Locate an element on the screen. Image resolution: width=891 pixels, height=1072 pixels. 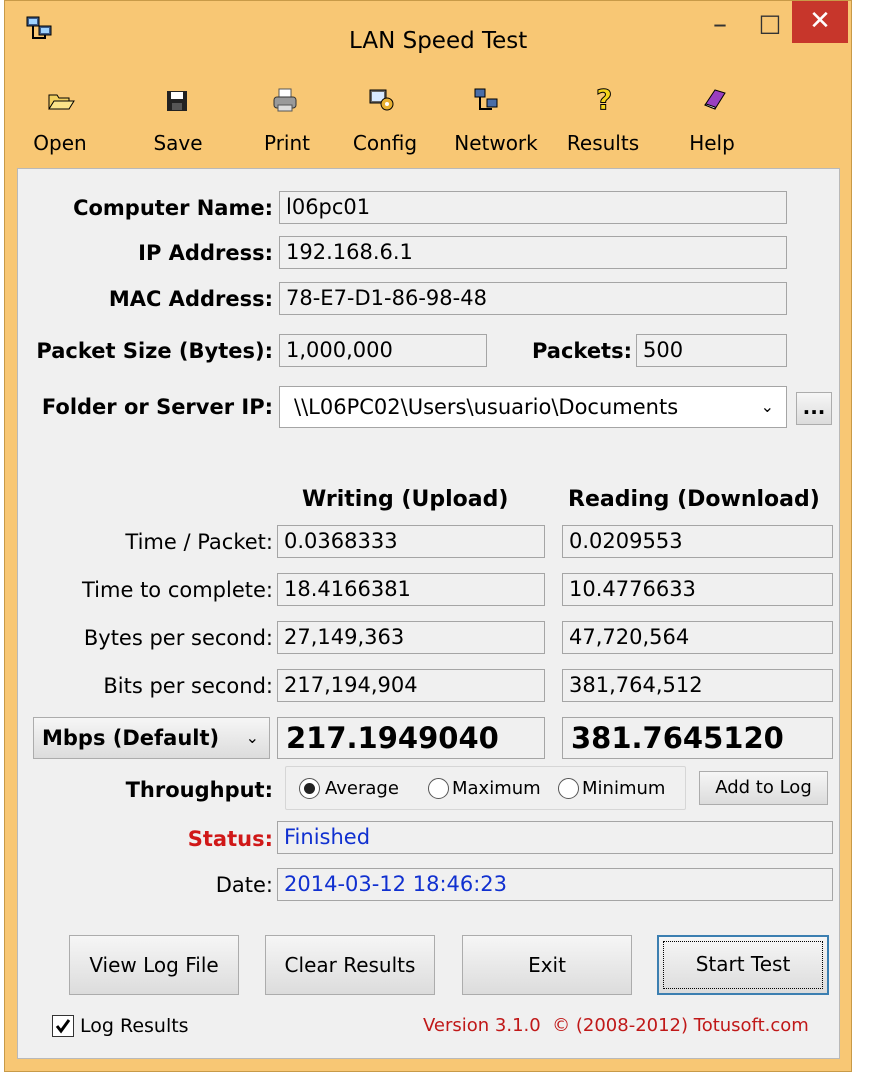
save-disk-icon is located at coordinates (177, 101).